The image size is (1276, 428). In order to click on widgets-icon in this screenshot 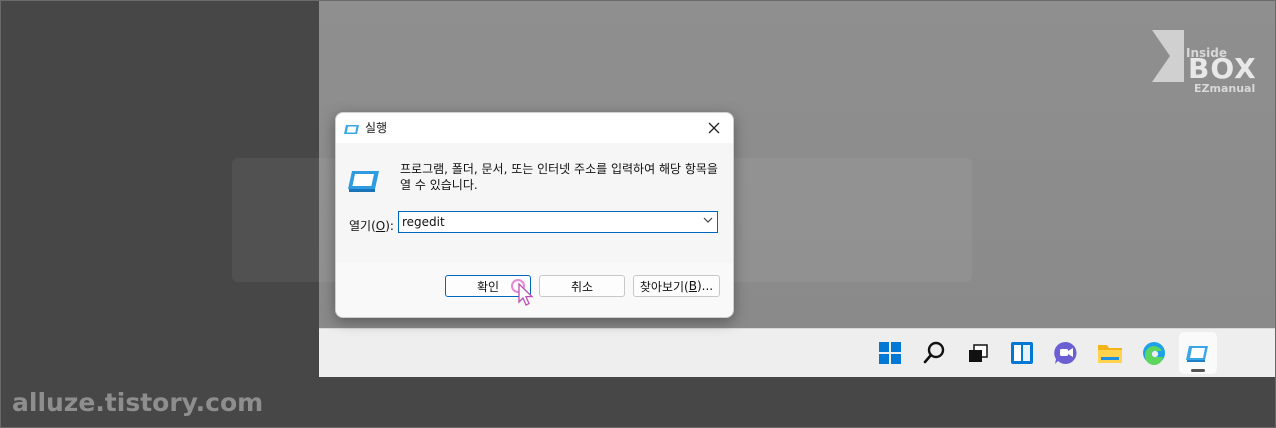, I will do `click(1022, 353)`.